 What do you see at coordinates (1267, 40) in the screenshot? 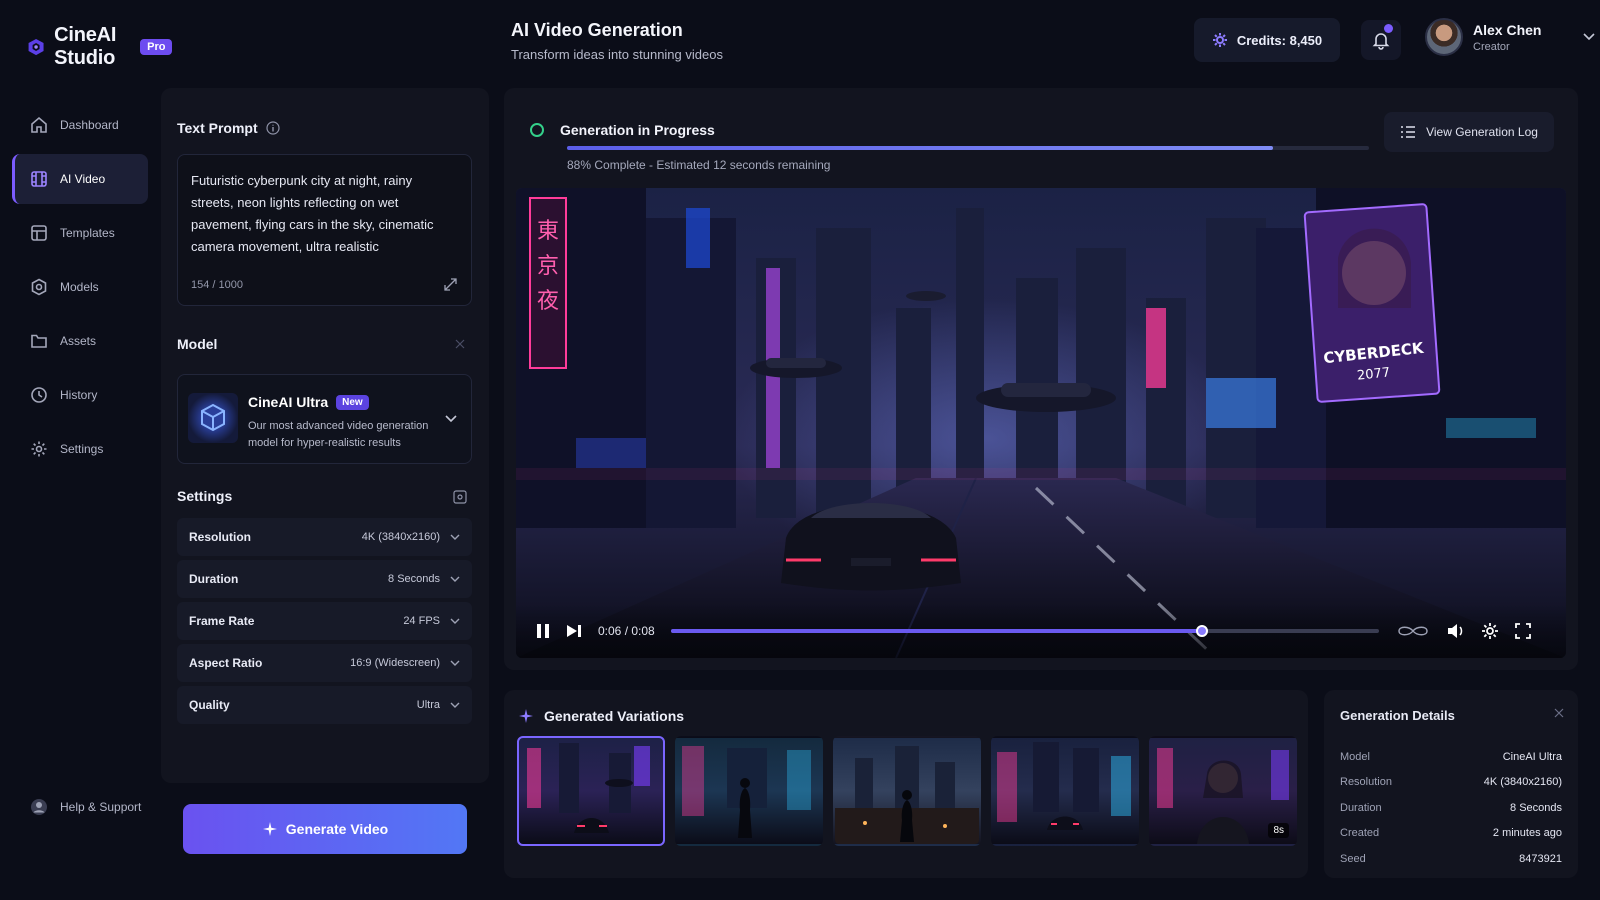
I see `credits-button: Credits: 8,450` at bounding box center [1267, 40].